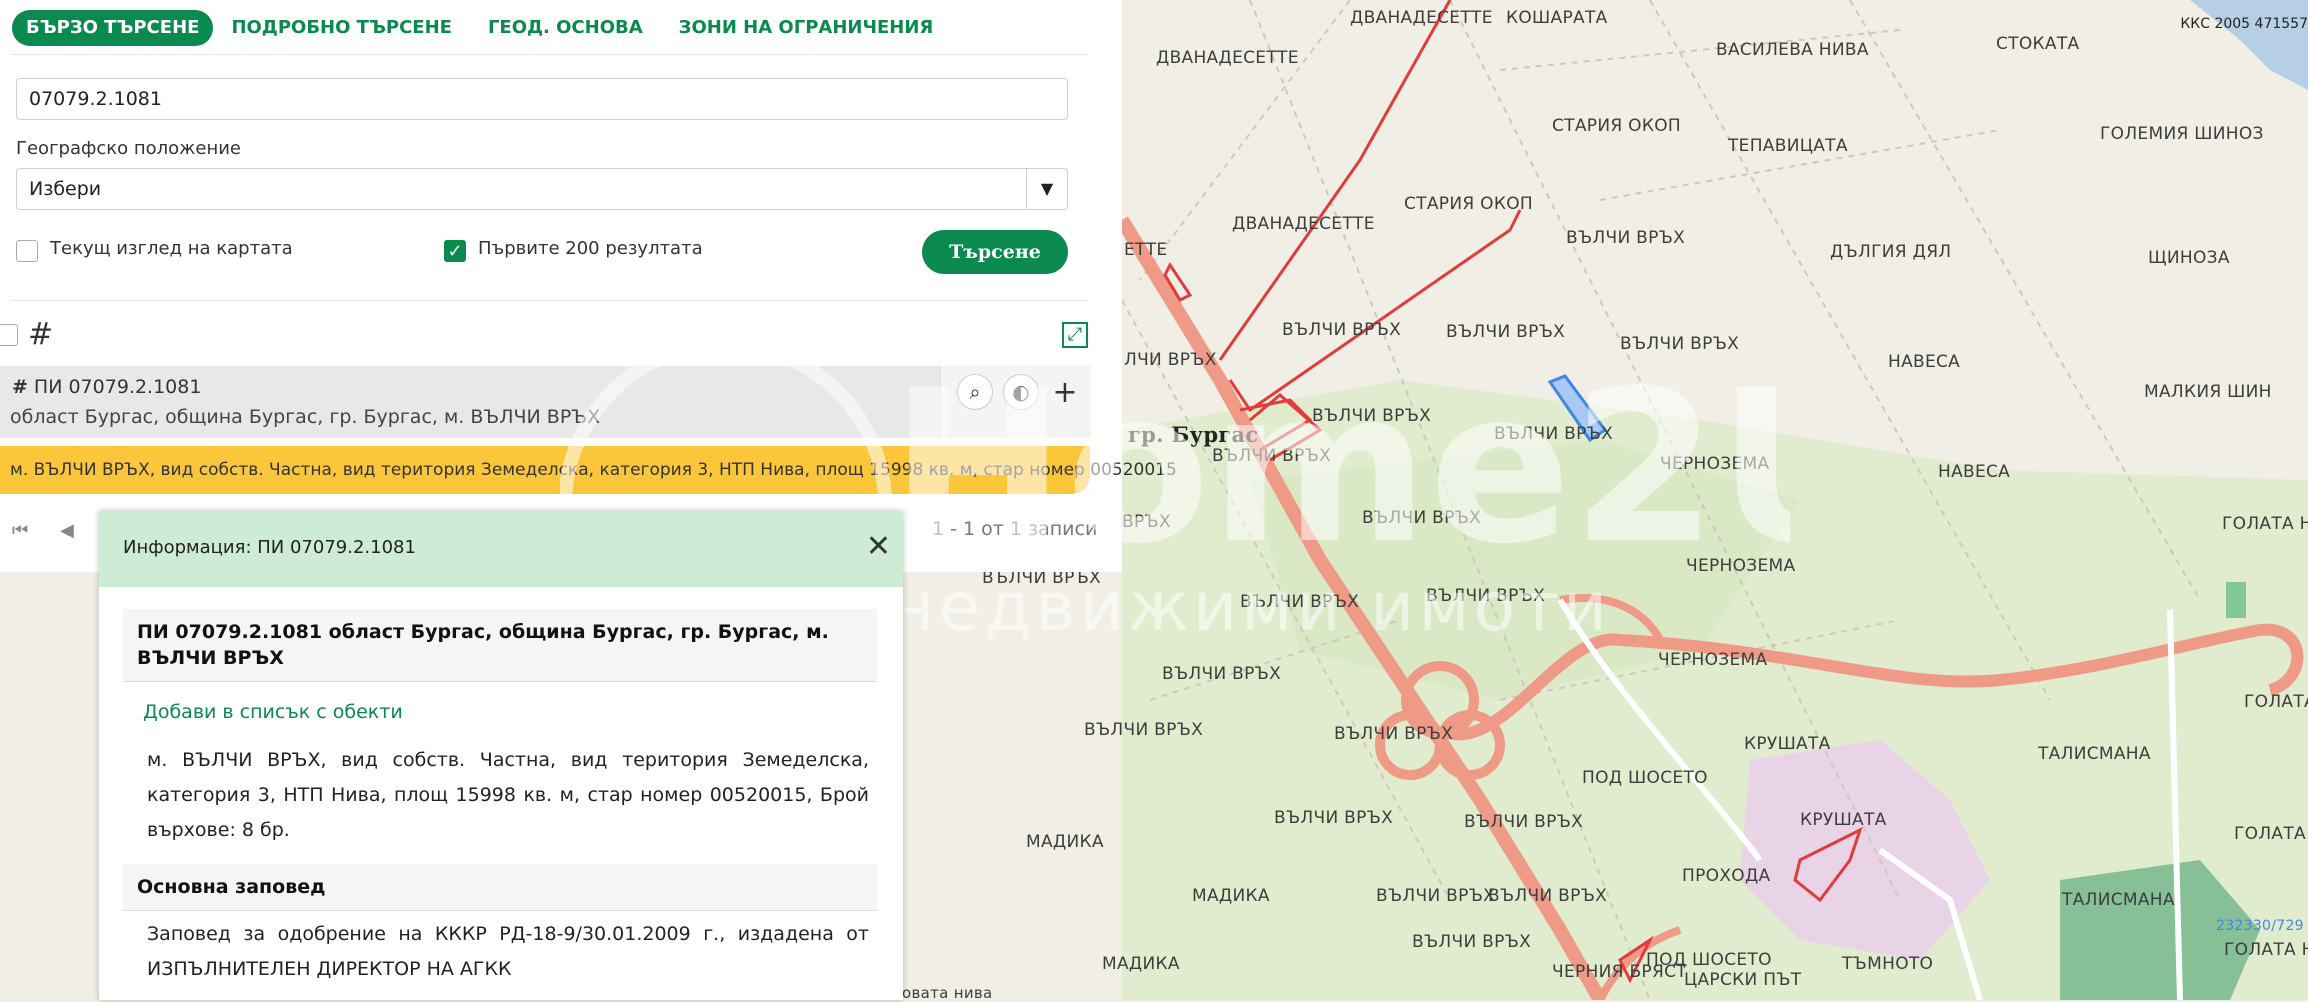 The image size is (2308, 1002). Describe the element at coordinates (128, 148) in the screenshot. I see `geo-position-label: Географско положение` at that location.